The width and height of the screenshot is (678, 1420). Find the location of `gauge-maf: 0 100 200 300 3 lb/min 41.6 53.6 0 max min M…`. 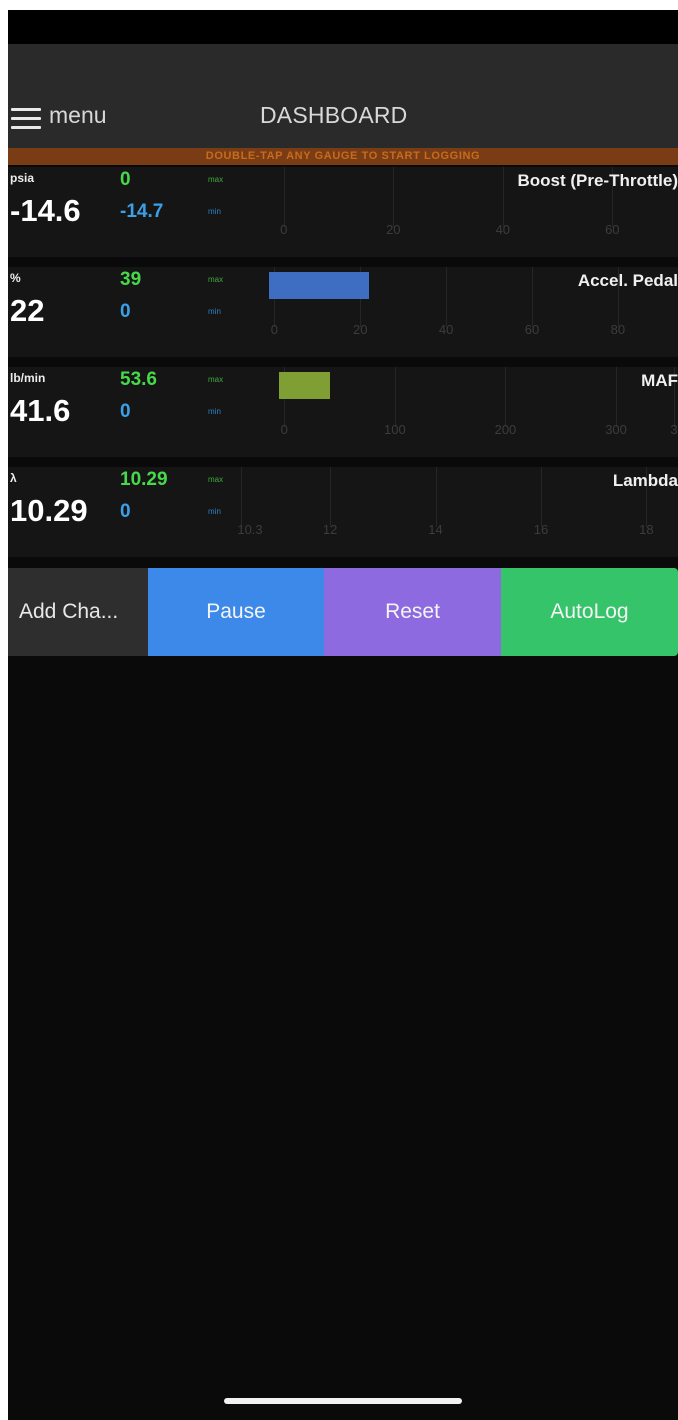

gauge-maf: 0 100 200 300 3 lb/min 41.6 53.6 0 max min M… is located at coordinates (343, 412).